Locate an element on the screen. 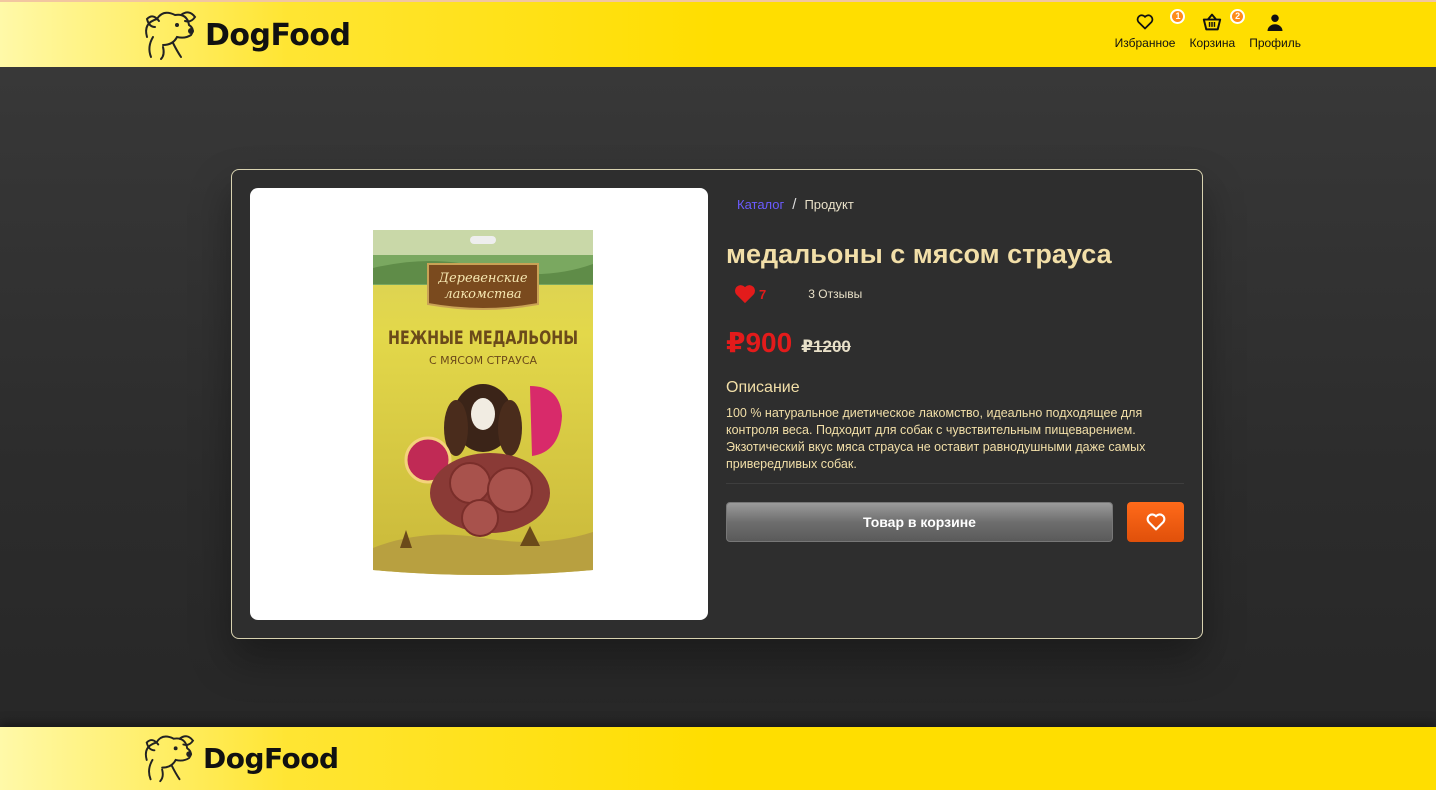 The height and width of the screenshot is (790, 1436). cart-count-badge: 2 is located at coordinates (1238, 16).